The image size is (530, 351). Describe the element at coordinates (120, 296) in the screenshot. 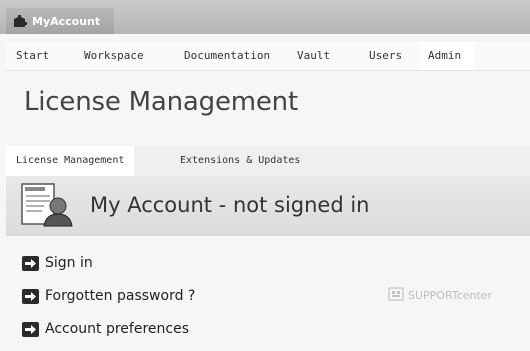

I see `forgotten-password-label: Forgotten password ?` at that location.